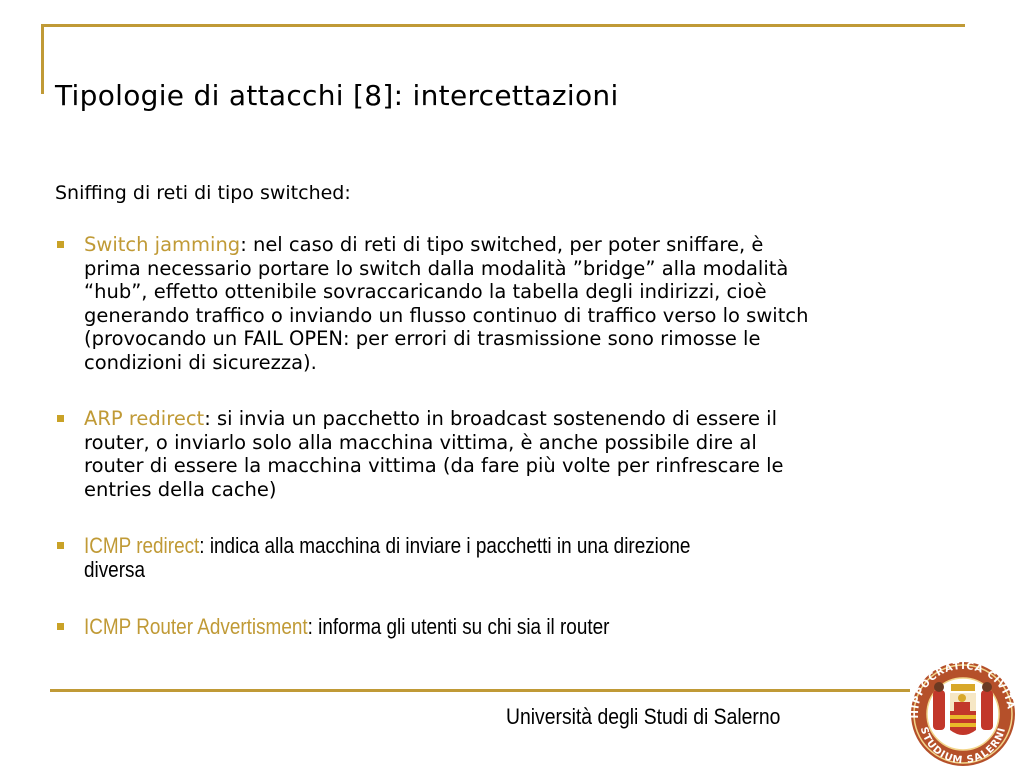 The width and height of the screenshot is (1024, 768). What do you see at coordinates (42, 59) in the screenshot?
I see `header-side-rule` at bounding box center [42, 59].